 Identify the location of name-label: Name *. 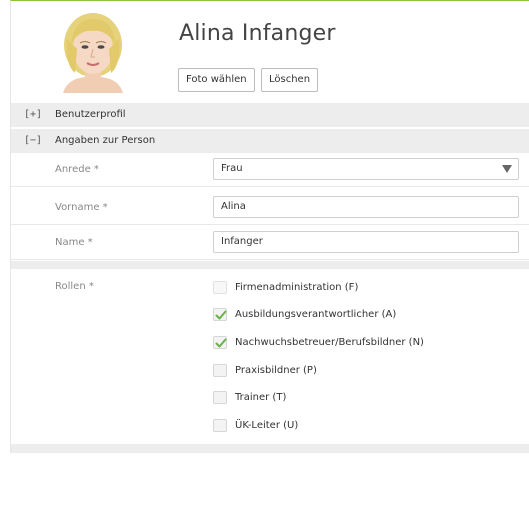
(74, 242).